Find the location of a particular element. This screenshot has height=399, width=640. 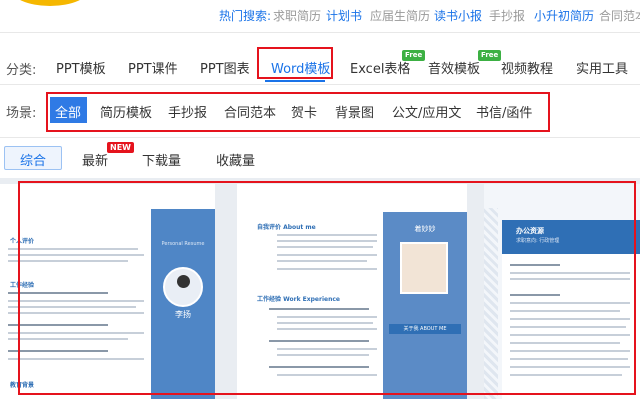

category-item-audio: 音效模板 is located at coordinates (454, 67).